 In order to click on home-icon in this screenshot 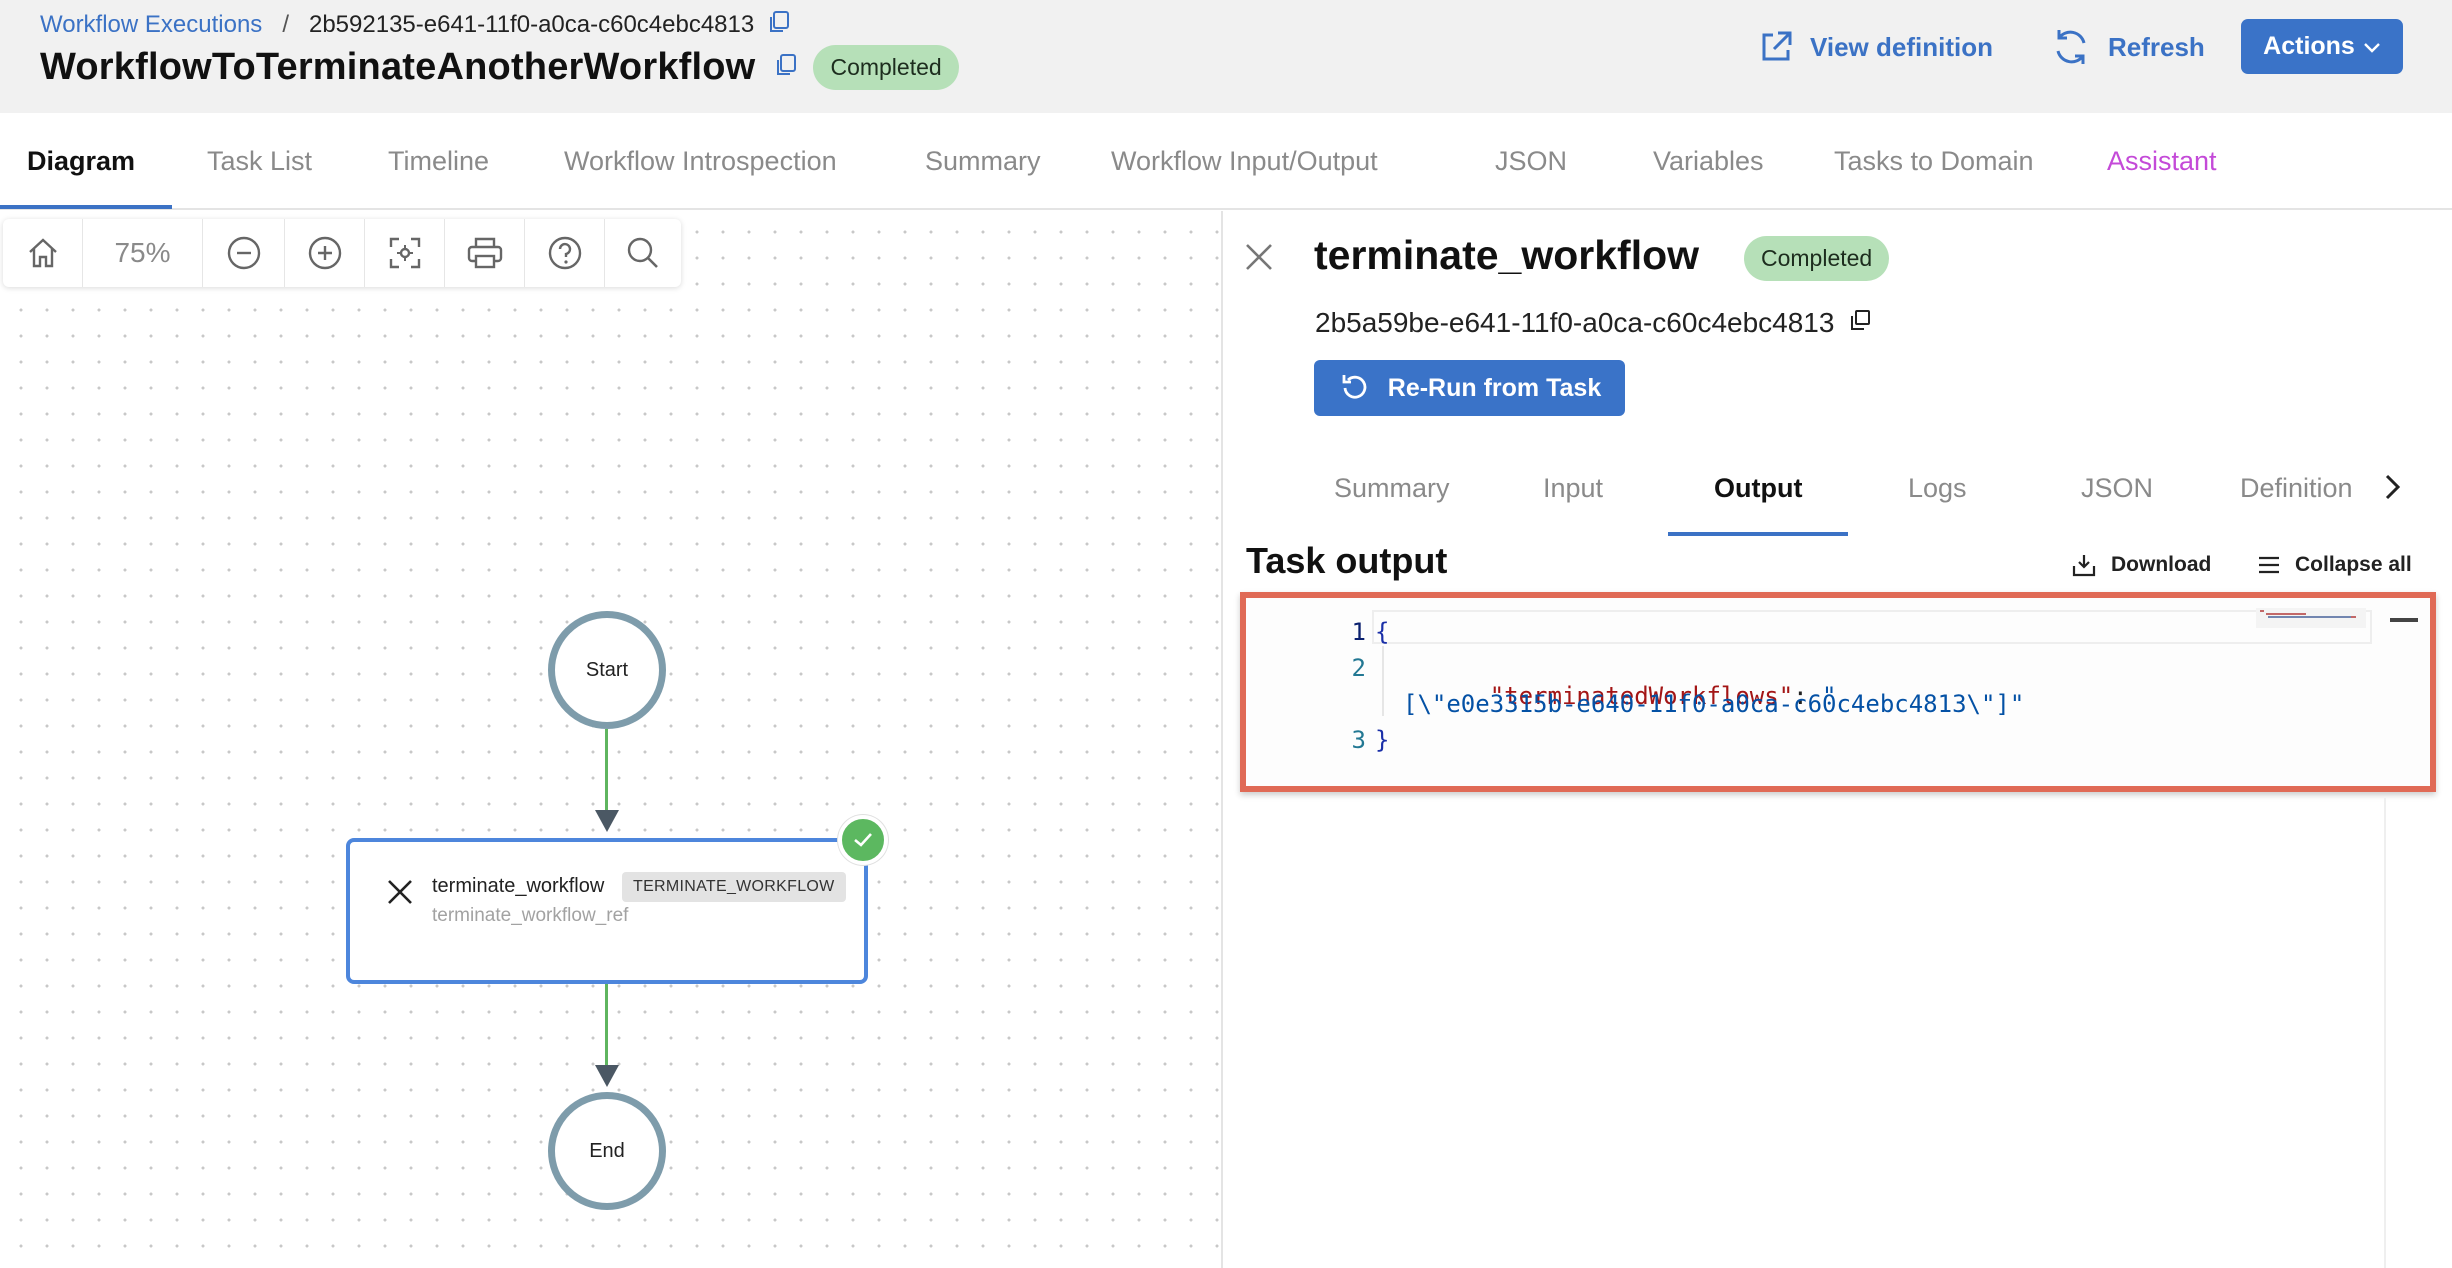, I will do `click(43, 253)`.